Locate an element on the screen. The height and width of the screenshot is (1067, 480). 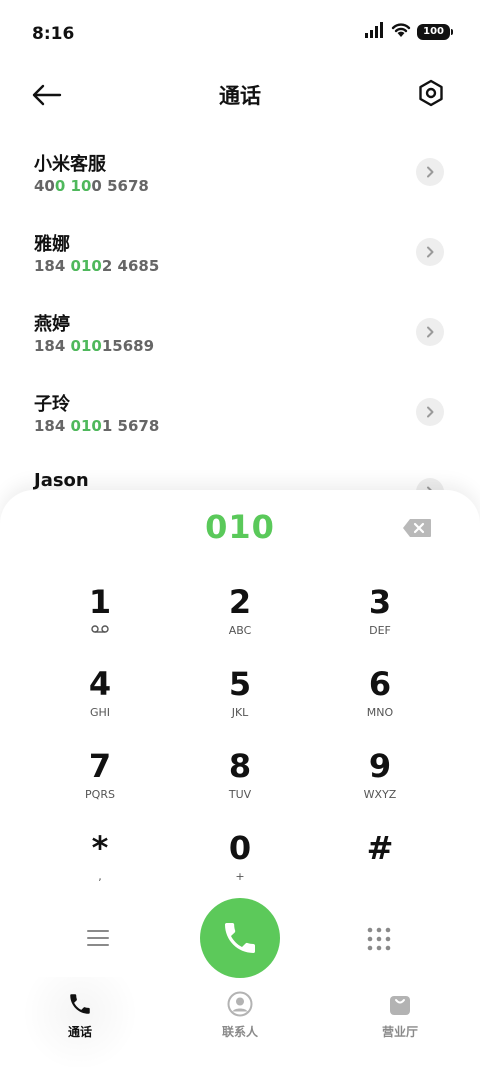
key-8: 8 TUV is located at coordinates (240, 777).